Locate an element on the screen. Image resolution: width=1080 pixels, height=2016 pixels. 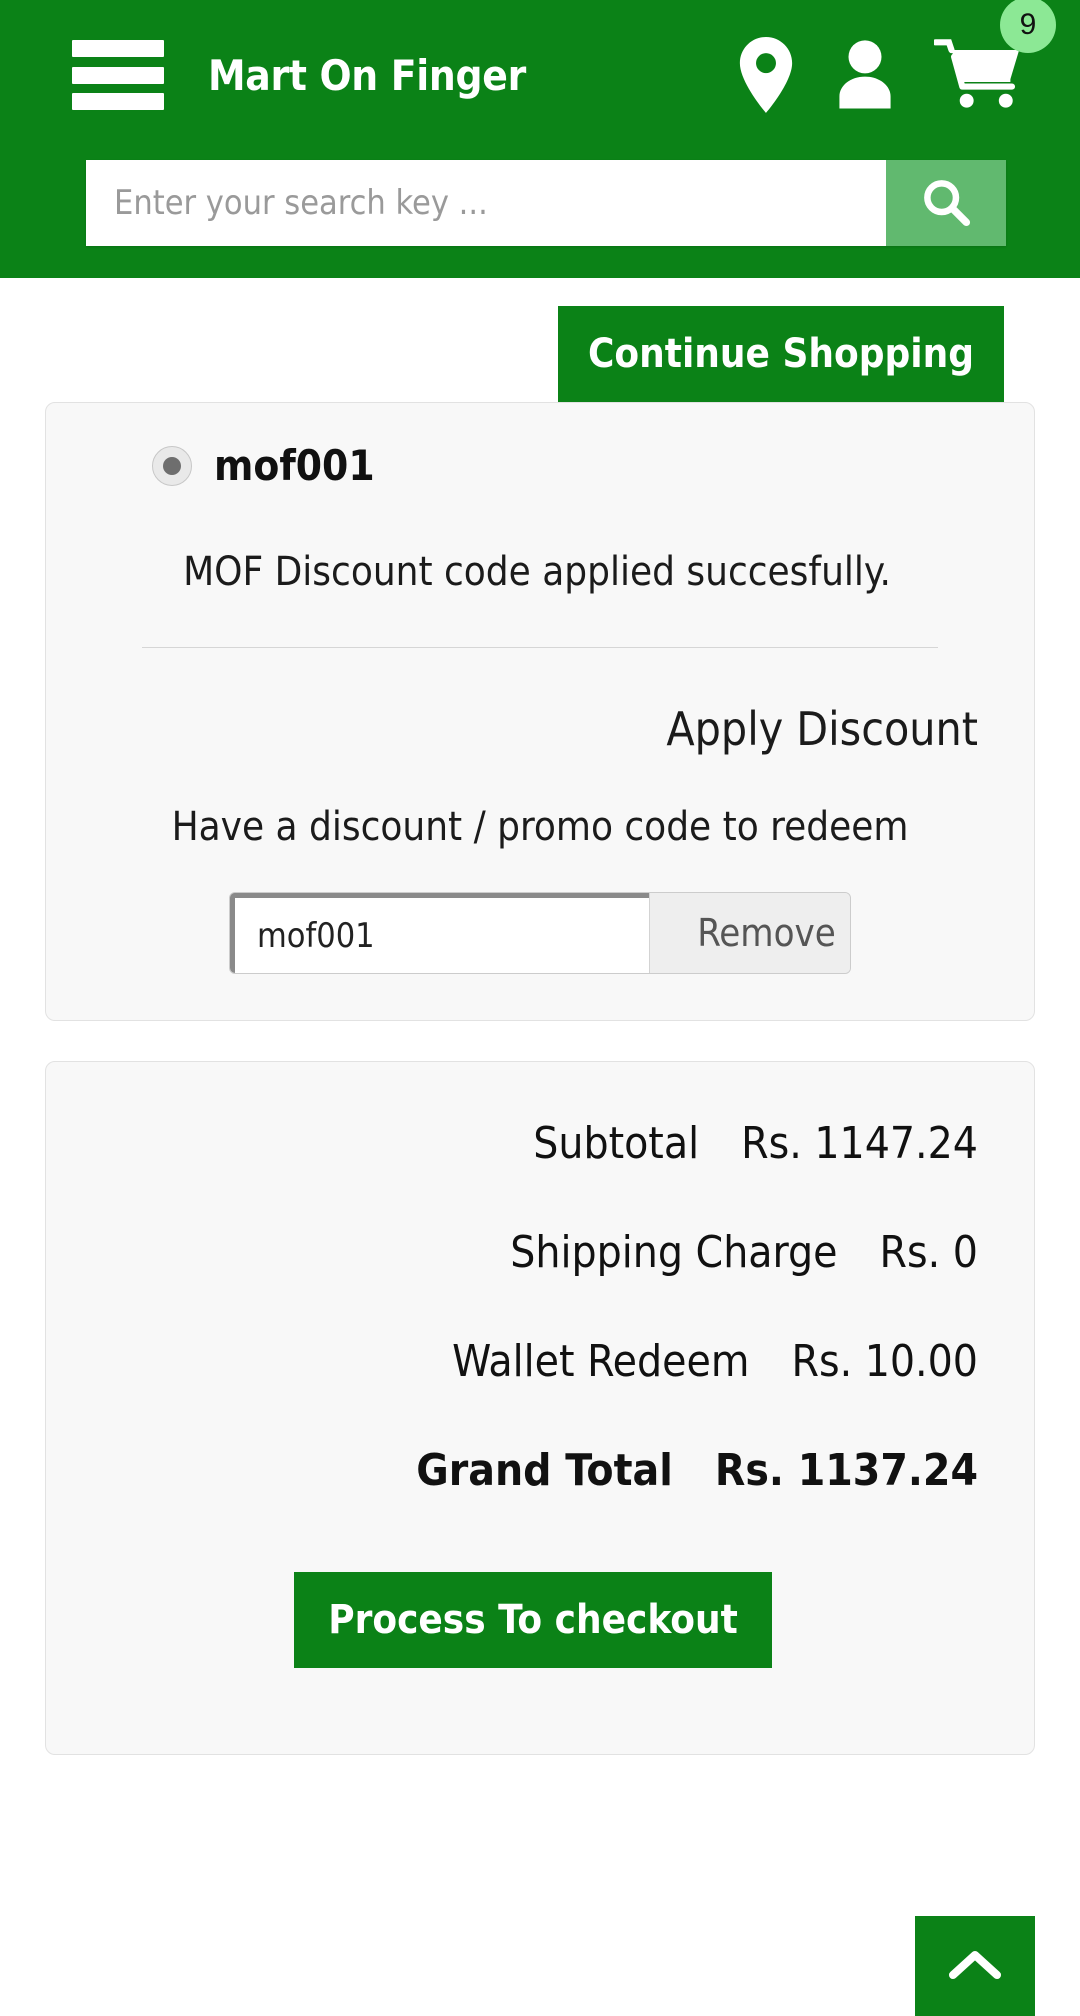
discount-option-row: mof001 is located at coordinates (540, 466).